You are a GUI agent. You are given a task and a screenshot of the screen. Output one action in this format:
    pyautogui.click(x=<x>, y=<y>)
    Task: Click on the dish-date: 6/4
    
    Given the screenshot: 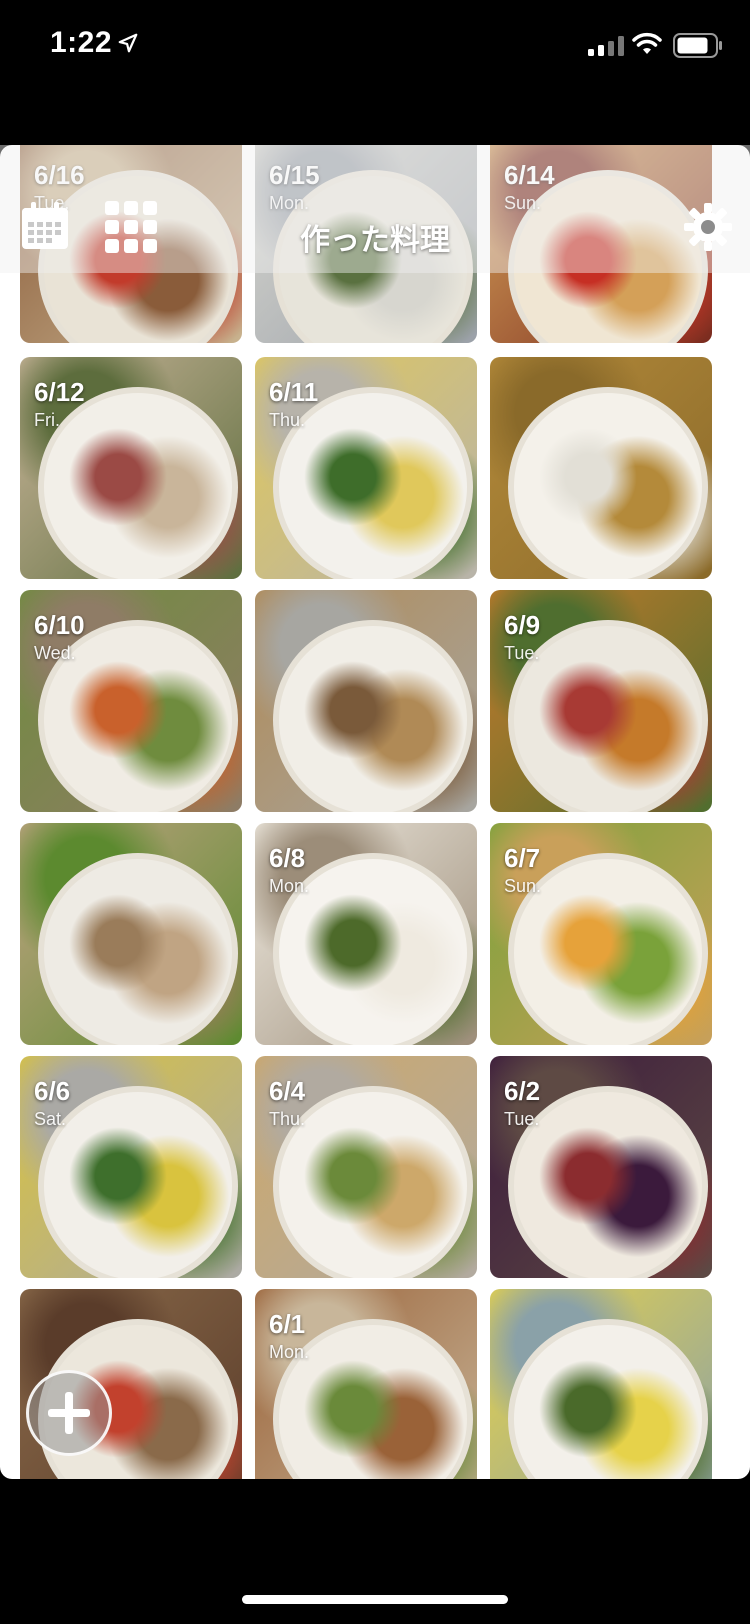 What is the action you would take?
    pyautogui.click(x=287, y=1091)
    